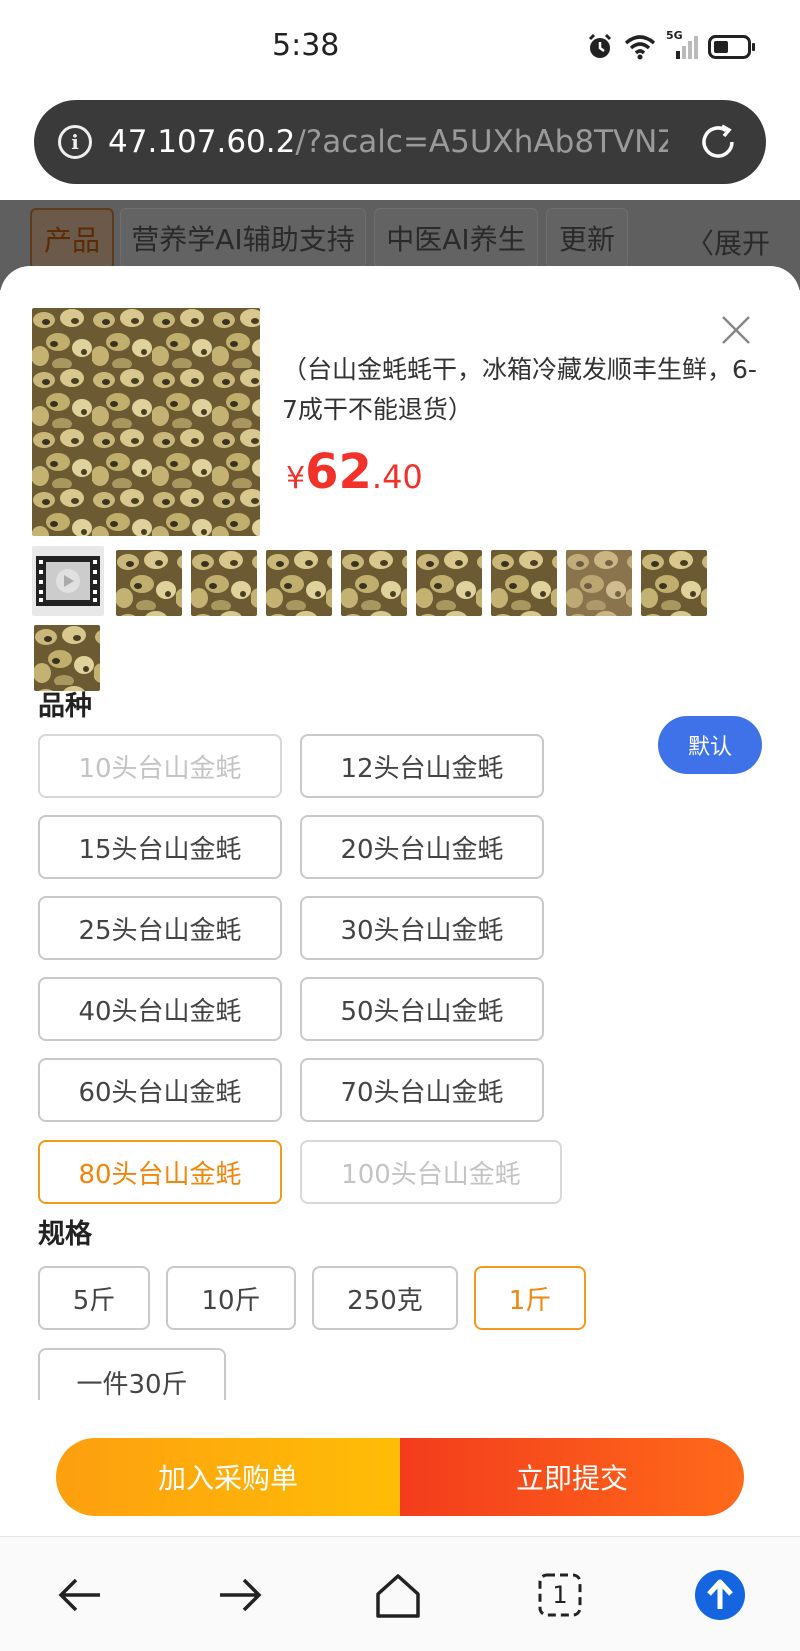 Image resolution: width=800 pixels, height=1651 pixels. I want to click on browser-toolbar: i 47.107.60.2/?acalc=A5UXhAb8TVNZ#, so click(400, 146).